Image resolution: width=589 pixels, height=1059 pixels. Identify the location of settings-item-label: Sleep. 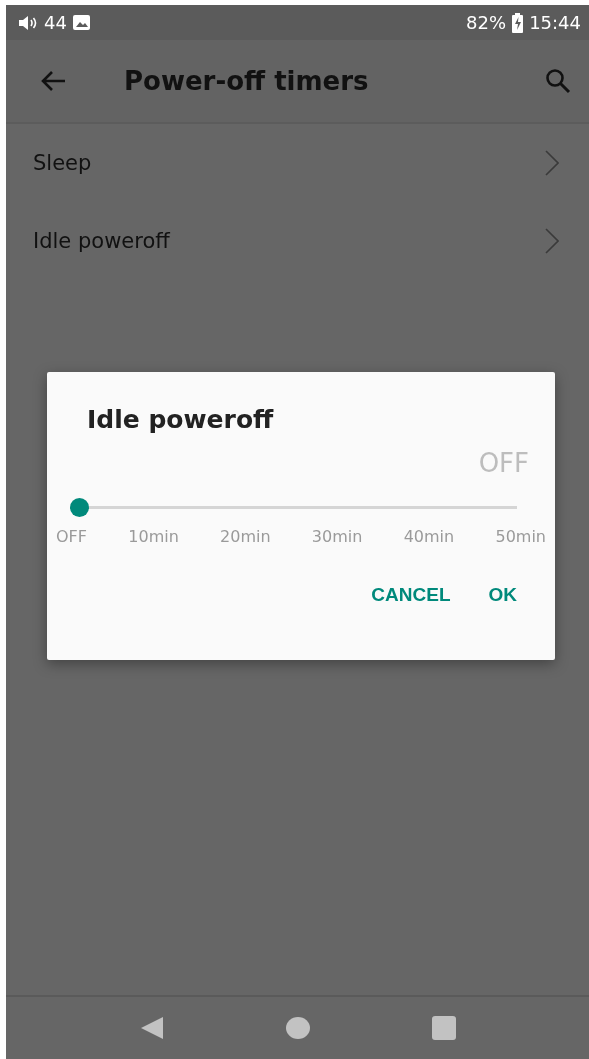
(62, 163).